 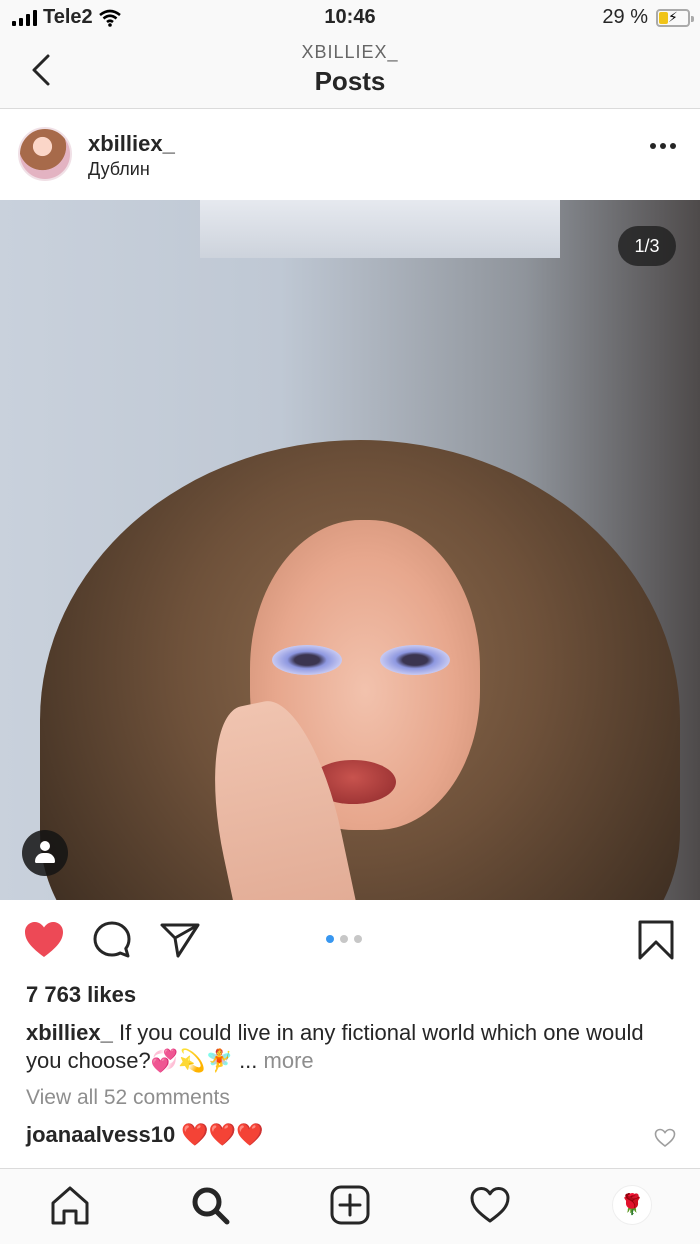 I want to click on activity-heart-icon, so click(x=490, y=1205).